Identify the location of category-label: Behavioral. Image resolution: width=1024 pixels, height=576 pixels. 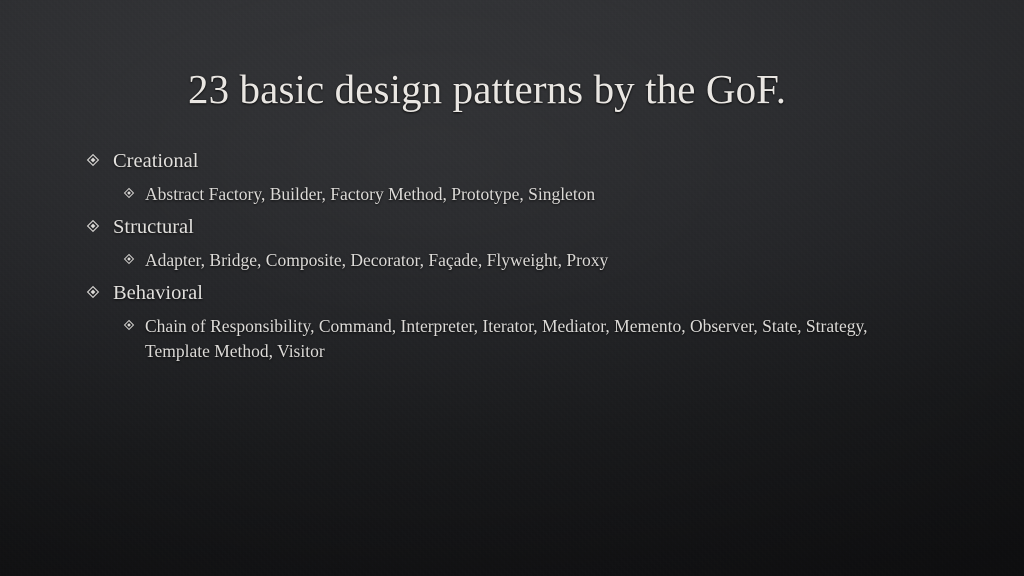
(158, 293).